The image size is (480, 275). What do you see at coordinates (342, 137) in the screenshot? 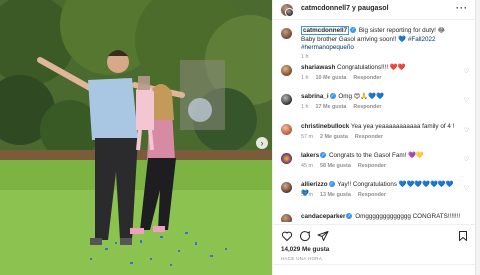
I see `comment-meta: 57 m2 Me gusta Responder` at bounding box center [342, 137].